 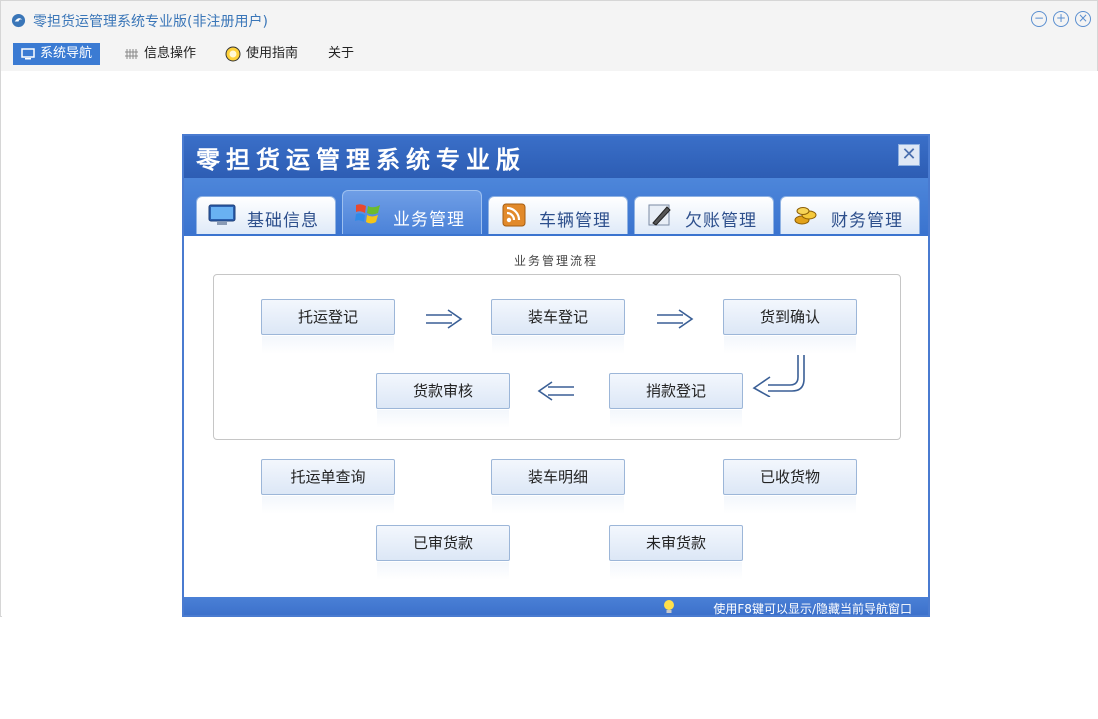 I want to click on close-button: ×, so click(x=1083, y=19).